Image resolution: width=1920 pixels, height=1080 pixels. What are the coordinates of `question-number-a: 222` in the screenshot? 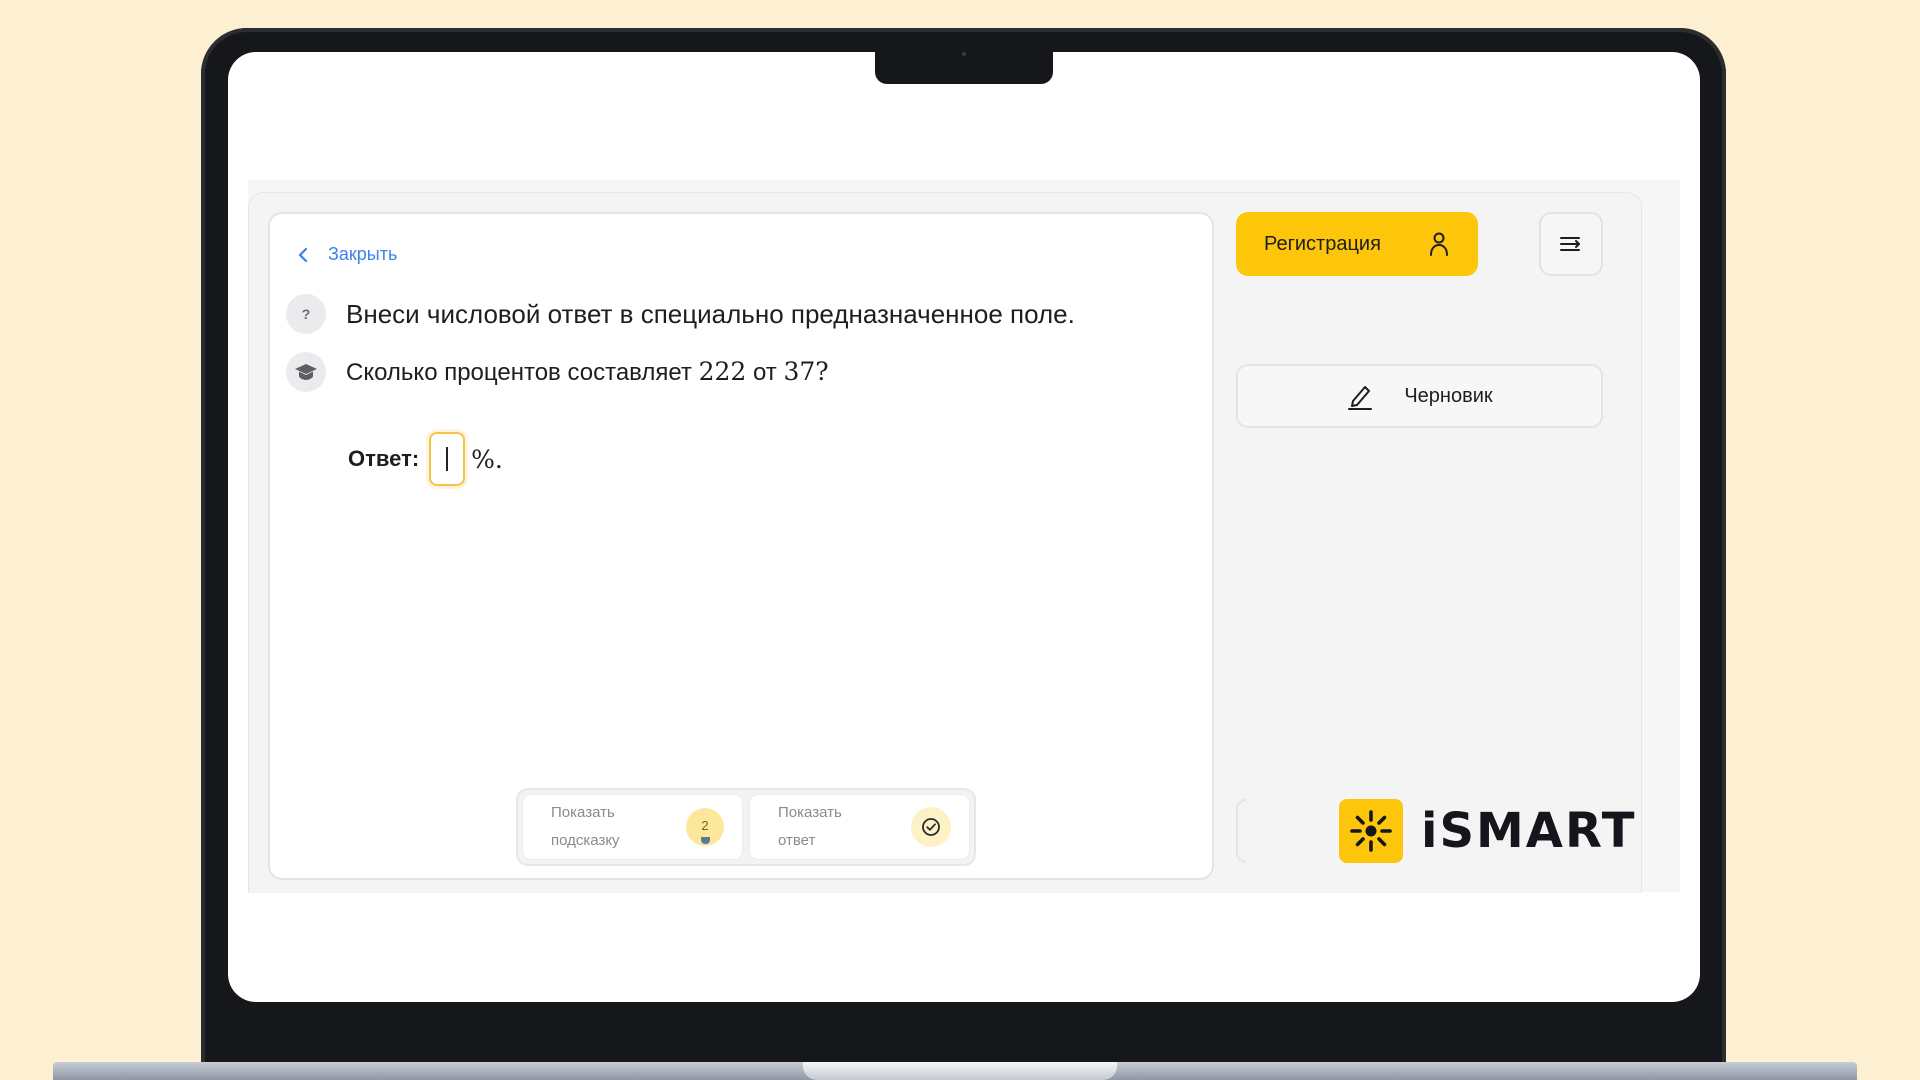 It's located at (722, 371).